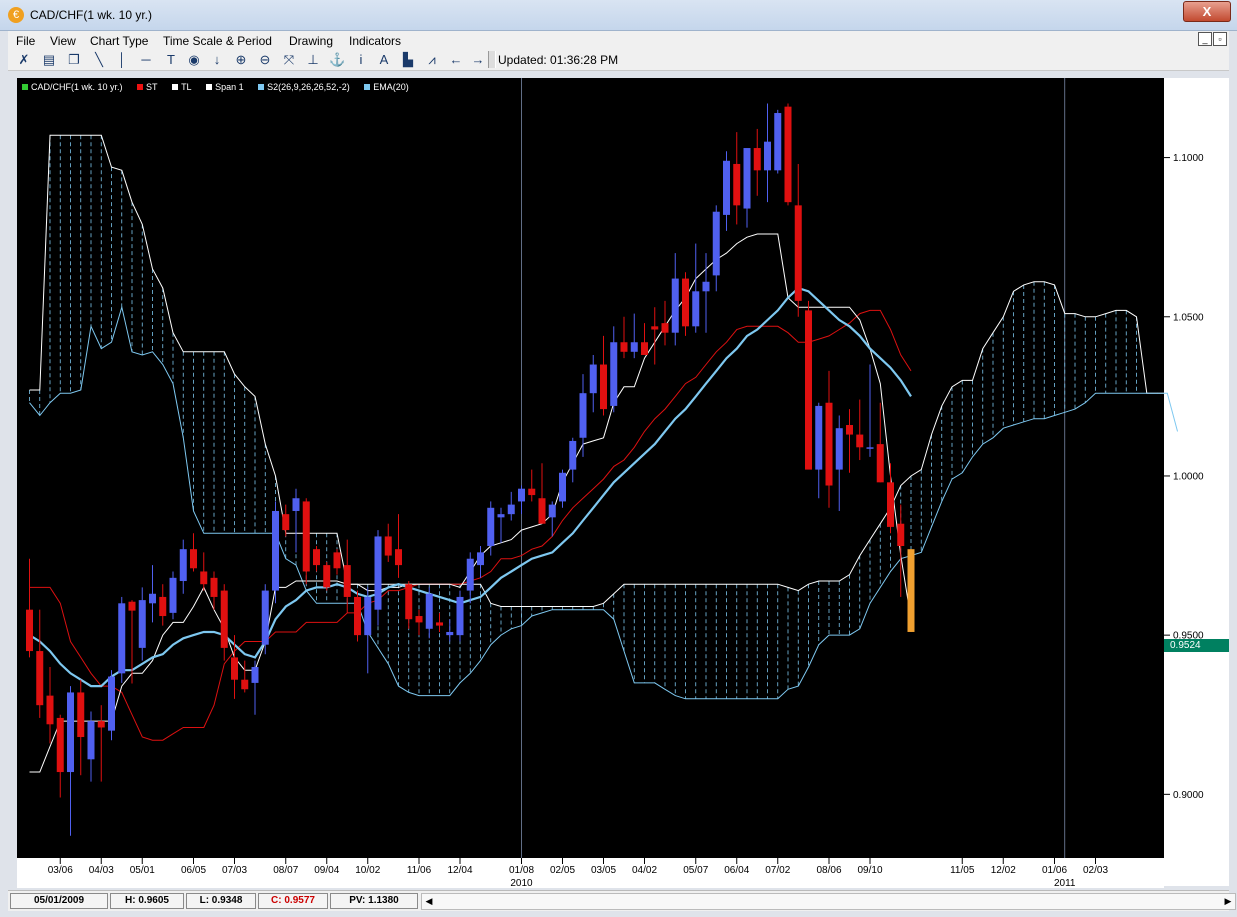  Describe the element at coordinates (221, 901) in the screenshot. I see `status-low: L: 0.9348` at that location.